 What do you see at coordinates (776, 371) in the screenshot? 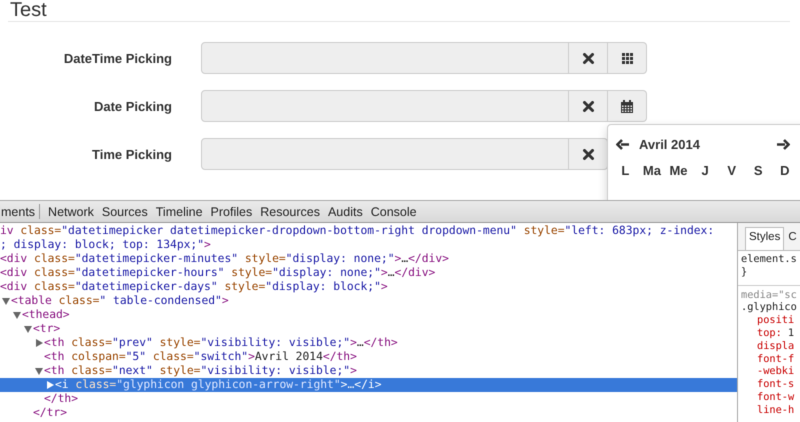
I see `css-line: -webki` at bounding box center [776, 371].